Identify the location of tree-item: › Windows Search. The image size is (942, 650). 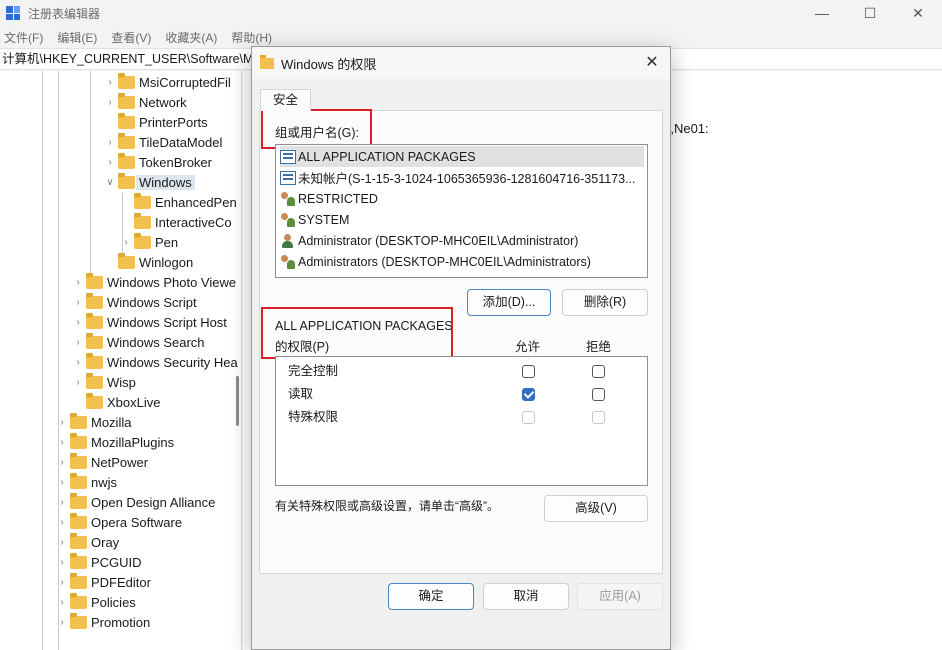
(138, 342).